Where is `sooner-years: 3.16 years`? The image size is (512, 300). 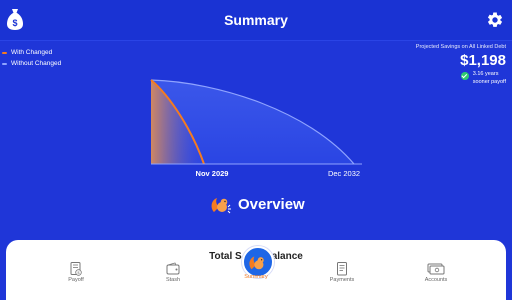 sooner-years: 3.16 years is located at coordinates (485, 74).